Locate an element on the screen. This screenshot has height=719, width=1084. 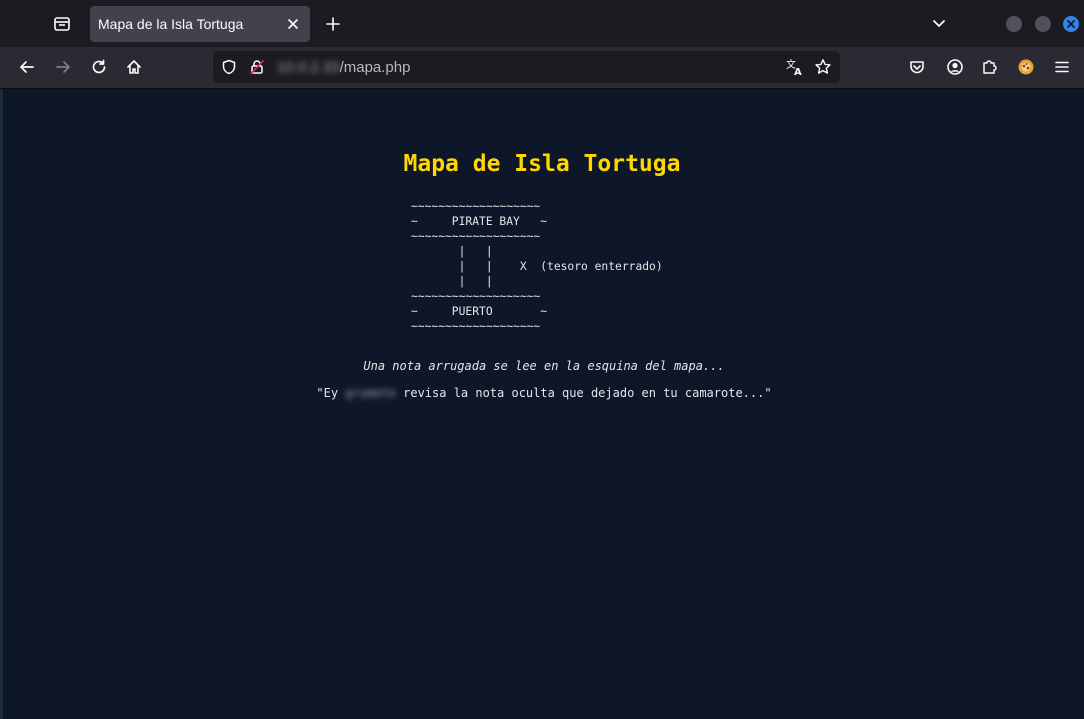
map-line: ~ PUERTO ~ is located at coordinates (479, 311).